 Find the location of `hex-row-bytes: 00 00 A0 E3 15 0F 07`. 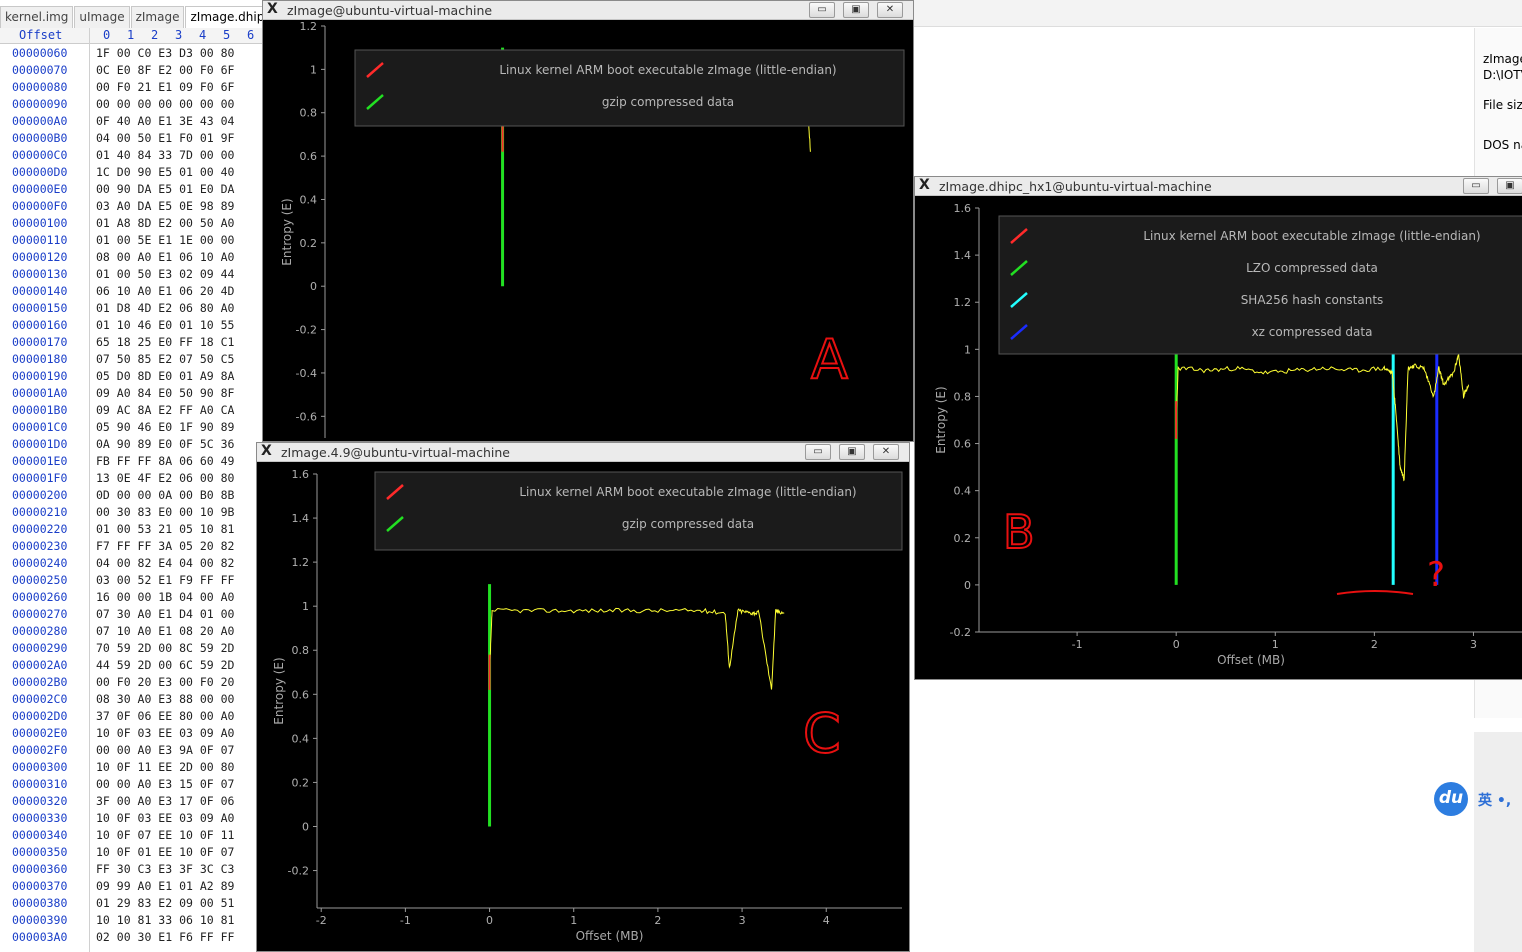

hex-row-bytes: 00 00 A0 E3 15 0F 07 is located at coordinates (165, 784).